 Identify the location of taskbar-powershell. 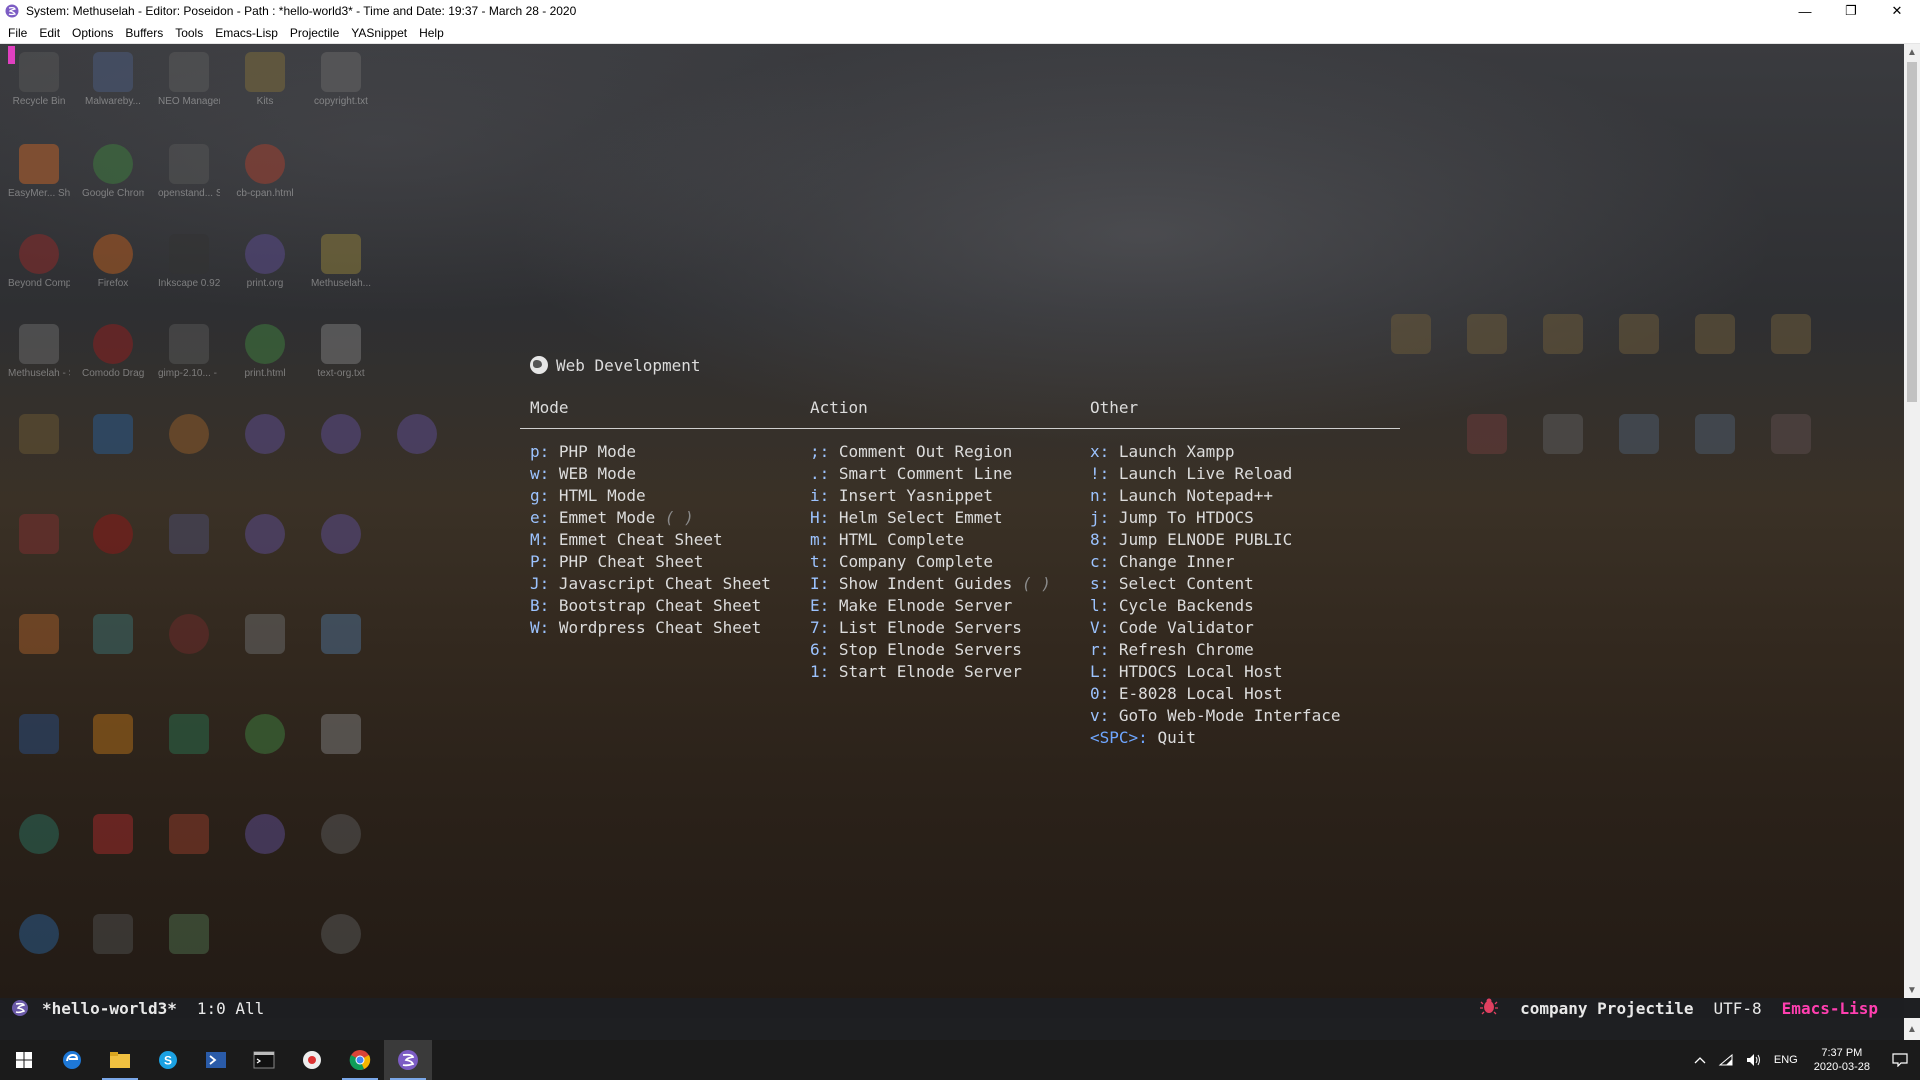
(216, 1060).